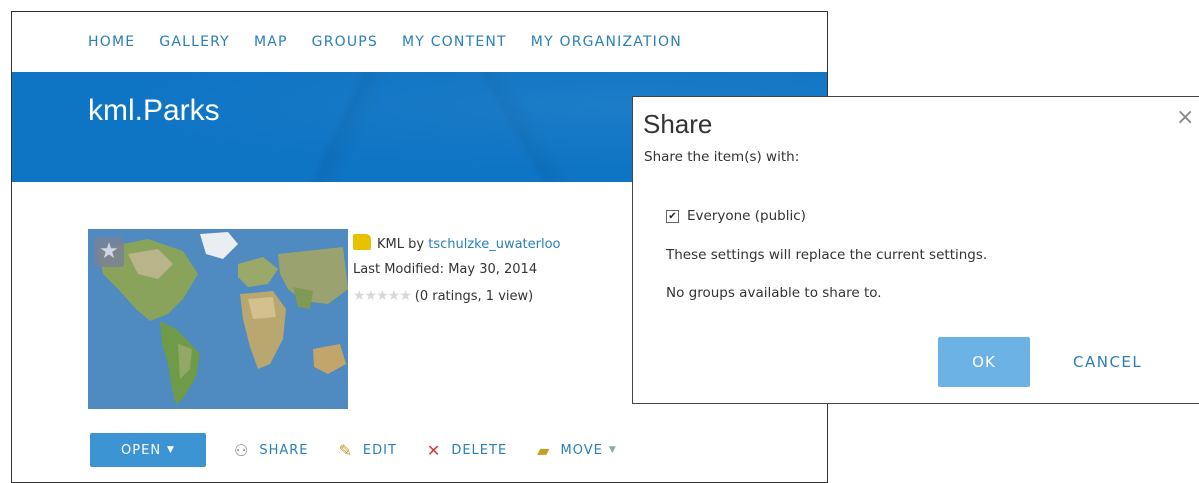  What do you see at coordinates (494, 244) in the screenshot?
I see `owner-link: tschulzke_uwaterloo` at bounding box center [494, 244].